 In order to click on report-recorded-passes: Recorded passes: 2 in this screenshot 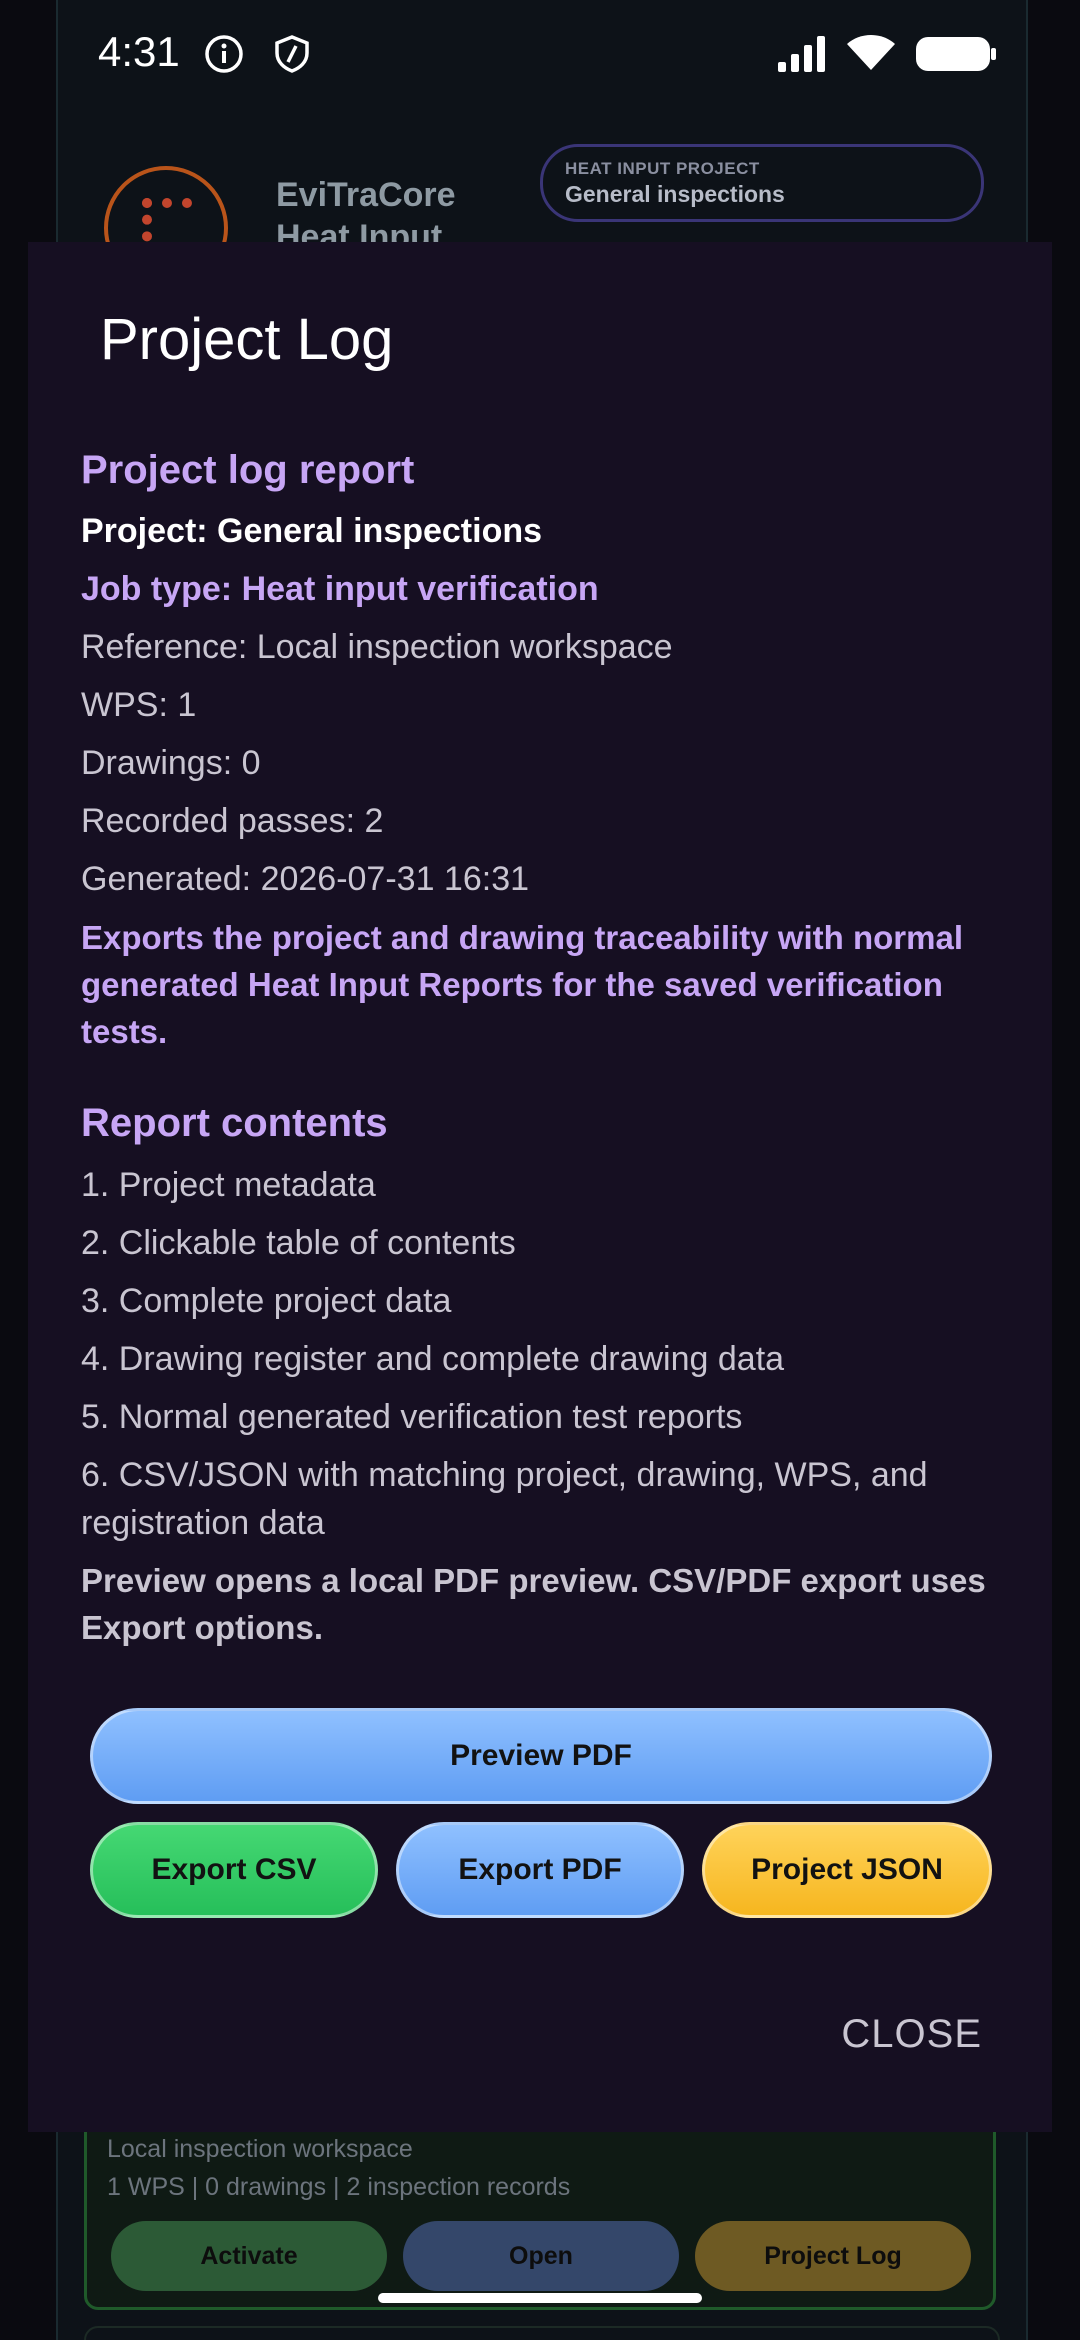, I will do `click(232, 821)`.